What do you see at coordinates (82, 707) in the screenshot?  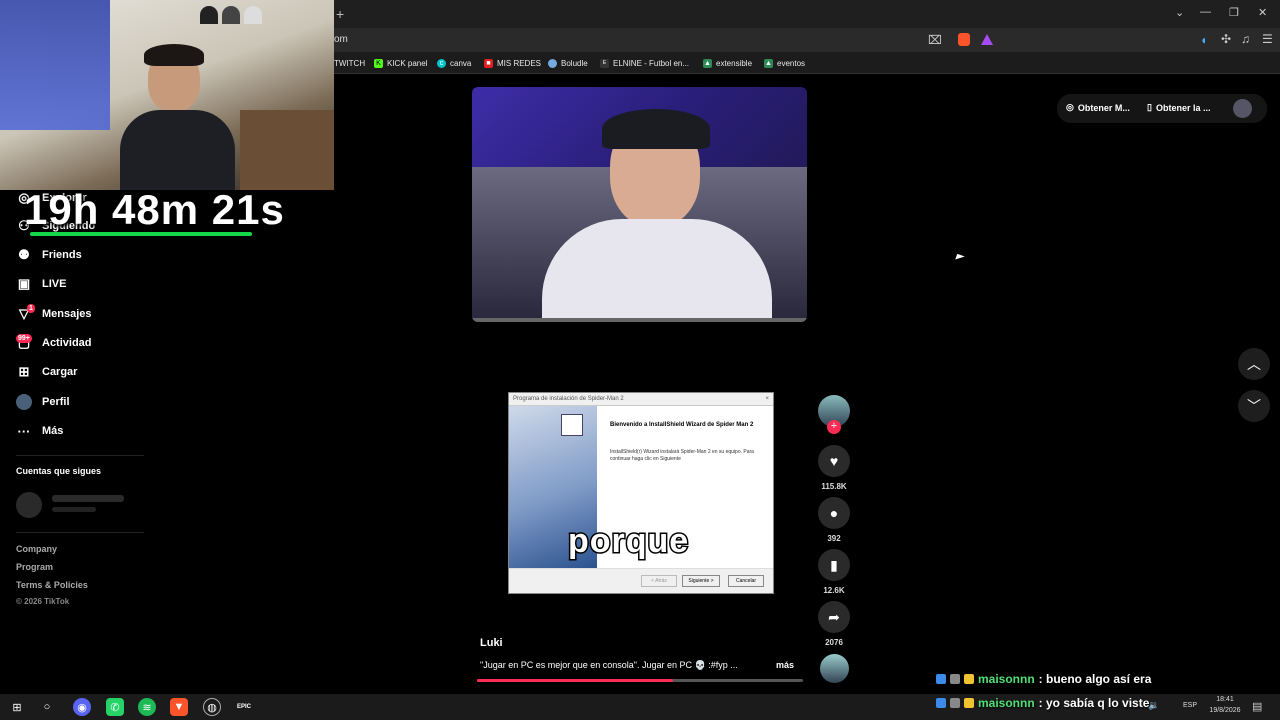 I see `discord-taskbar-button: ◉` at bounding box center [82, 707].